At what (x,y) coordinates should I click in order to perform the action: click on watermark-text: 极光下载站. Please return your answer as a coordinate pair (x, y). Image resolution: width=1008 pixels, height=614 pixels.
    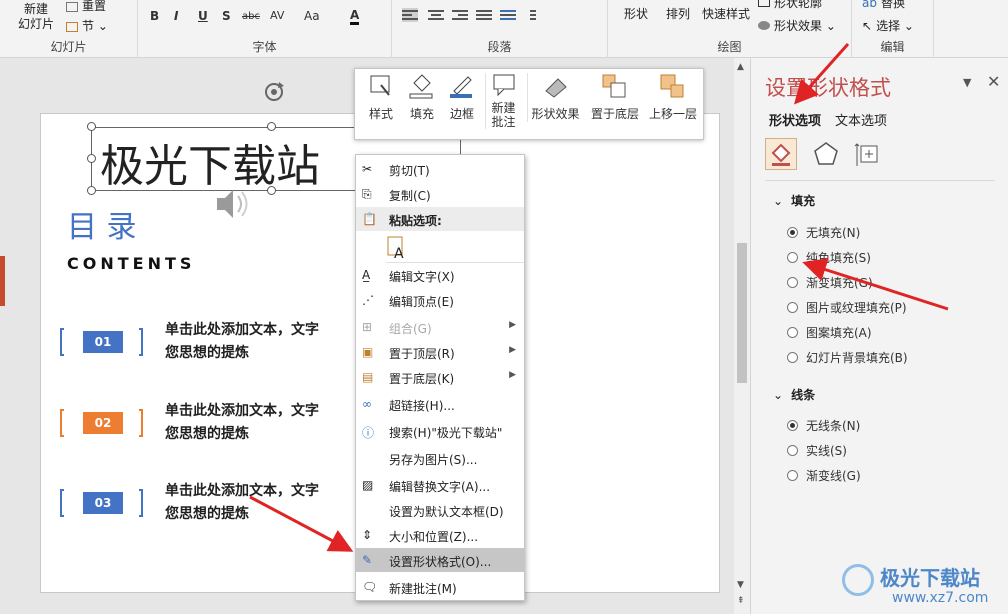
    Looking at the image, I should click on (930, 578).